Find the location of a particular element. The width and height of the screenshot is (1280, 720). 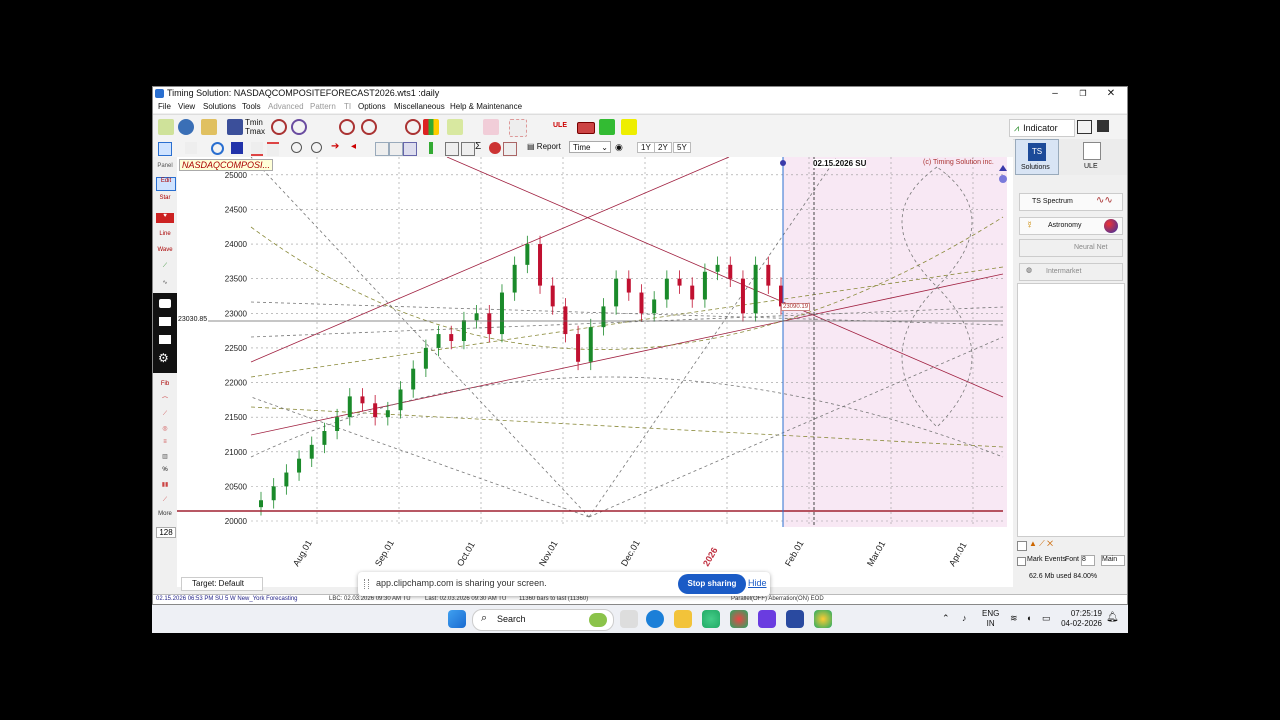

mic-icon: ♪ is located at coordinates (964, 618).